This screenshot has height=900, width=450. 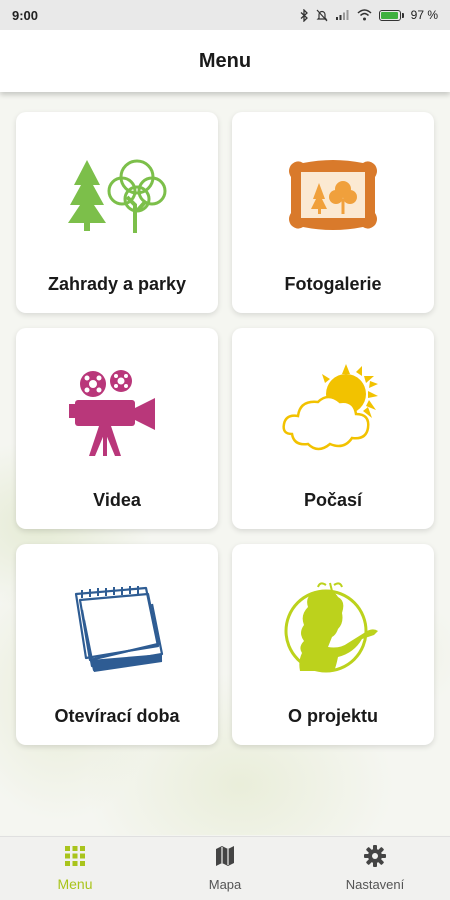 What do you see at coordinates (333, 627) in the screenshot?
I see `person-silhouette-icon` at bounding box center [333, 627].